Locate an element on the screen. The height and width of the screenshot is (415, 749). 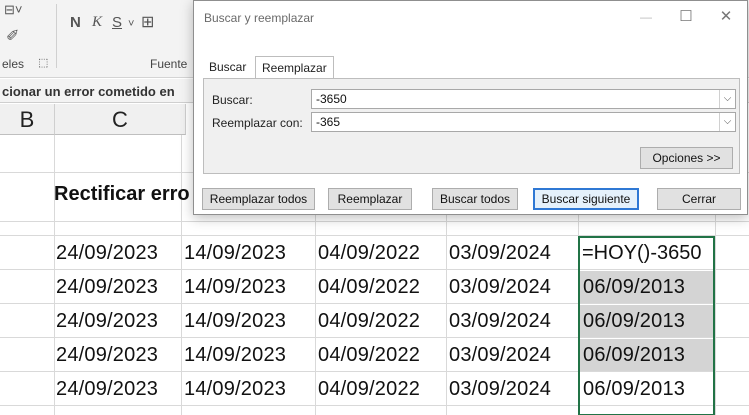
replace-button: Reemplazar is located at coordinates (370, 199).